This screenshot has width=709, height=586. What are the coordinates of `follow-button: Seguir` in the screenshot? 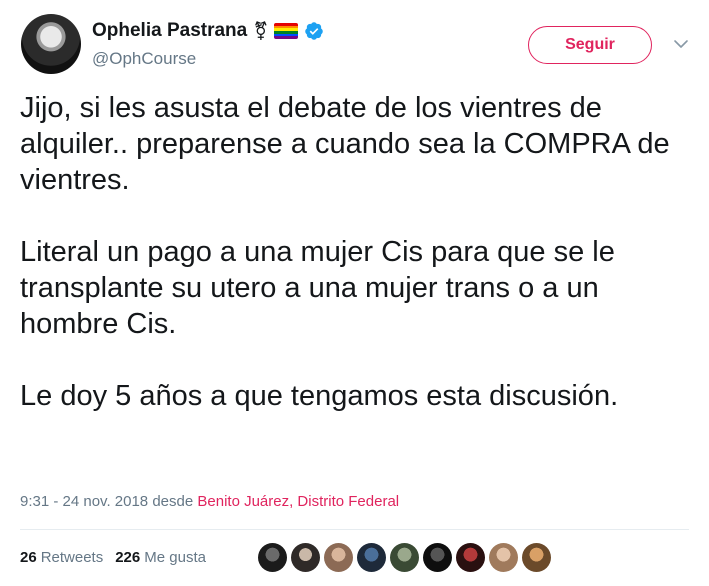 It's located at (590, 45).